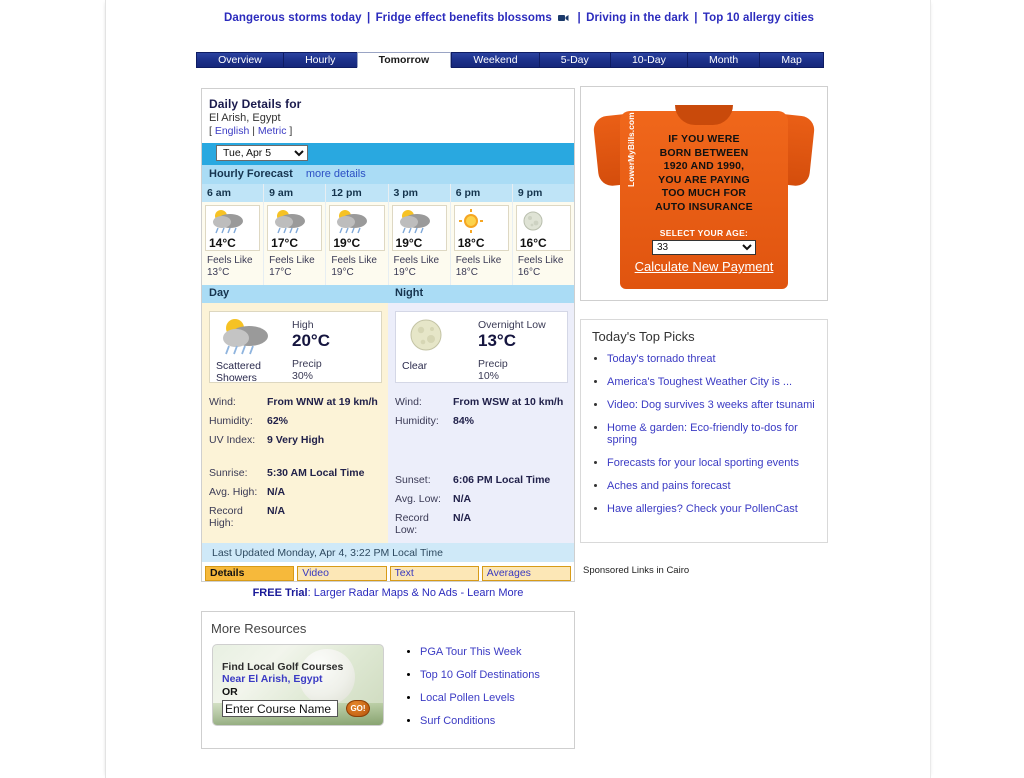  Describe the element at coordinates (517, 349) in the screenshot. I see `night-condition-right: Overnight Low 13°C Precip 10%` at that location.